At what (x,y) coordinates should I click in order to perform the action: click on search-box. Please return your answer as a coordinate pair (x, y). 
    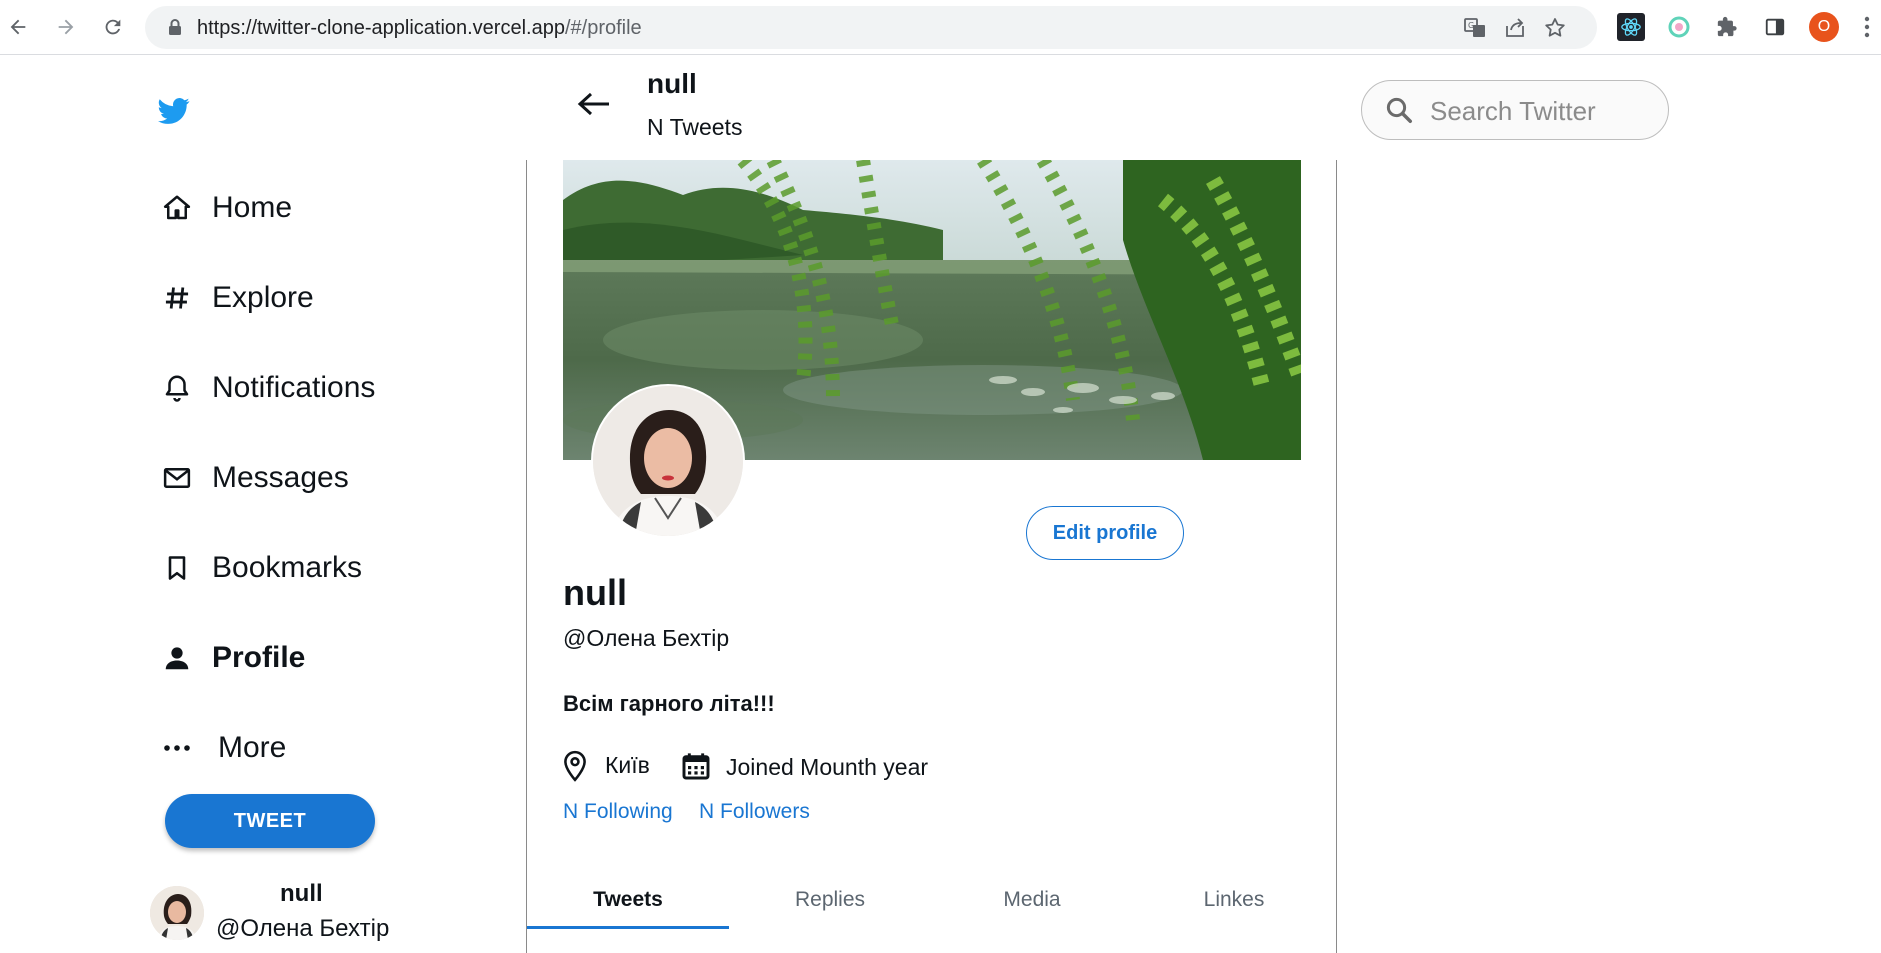
    Looking at the image, I should click on (1515, 110).